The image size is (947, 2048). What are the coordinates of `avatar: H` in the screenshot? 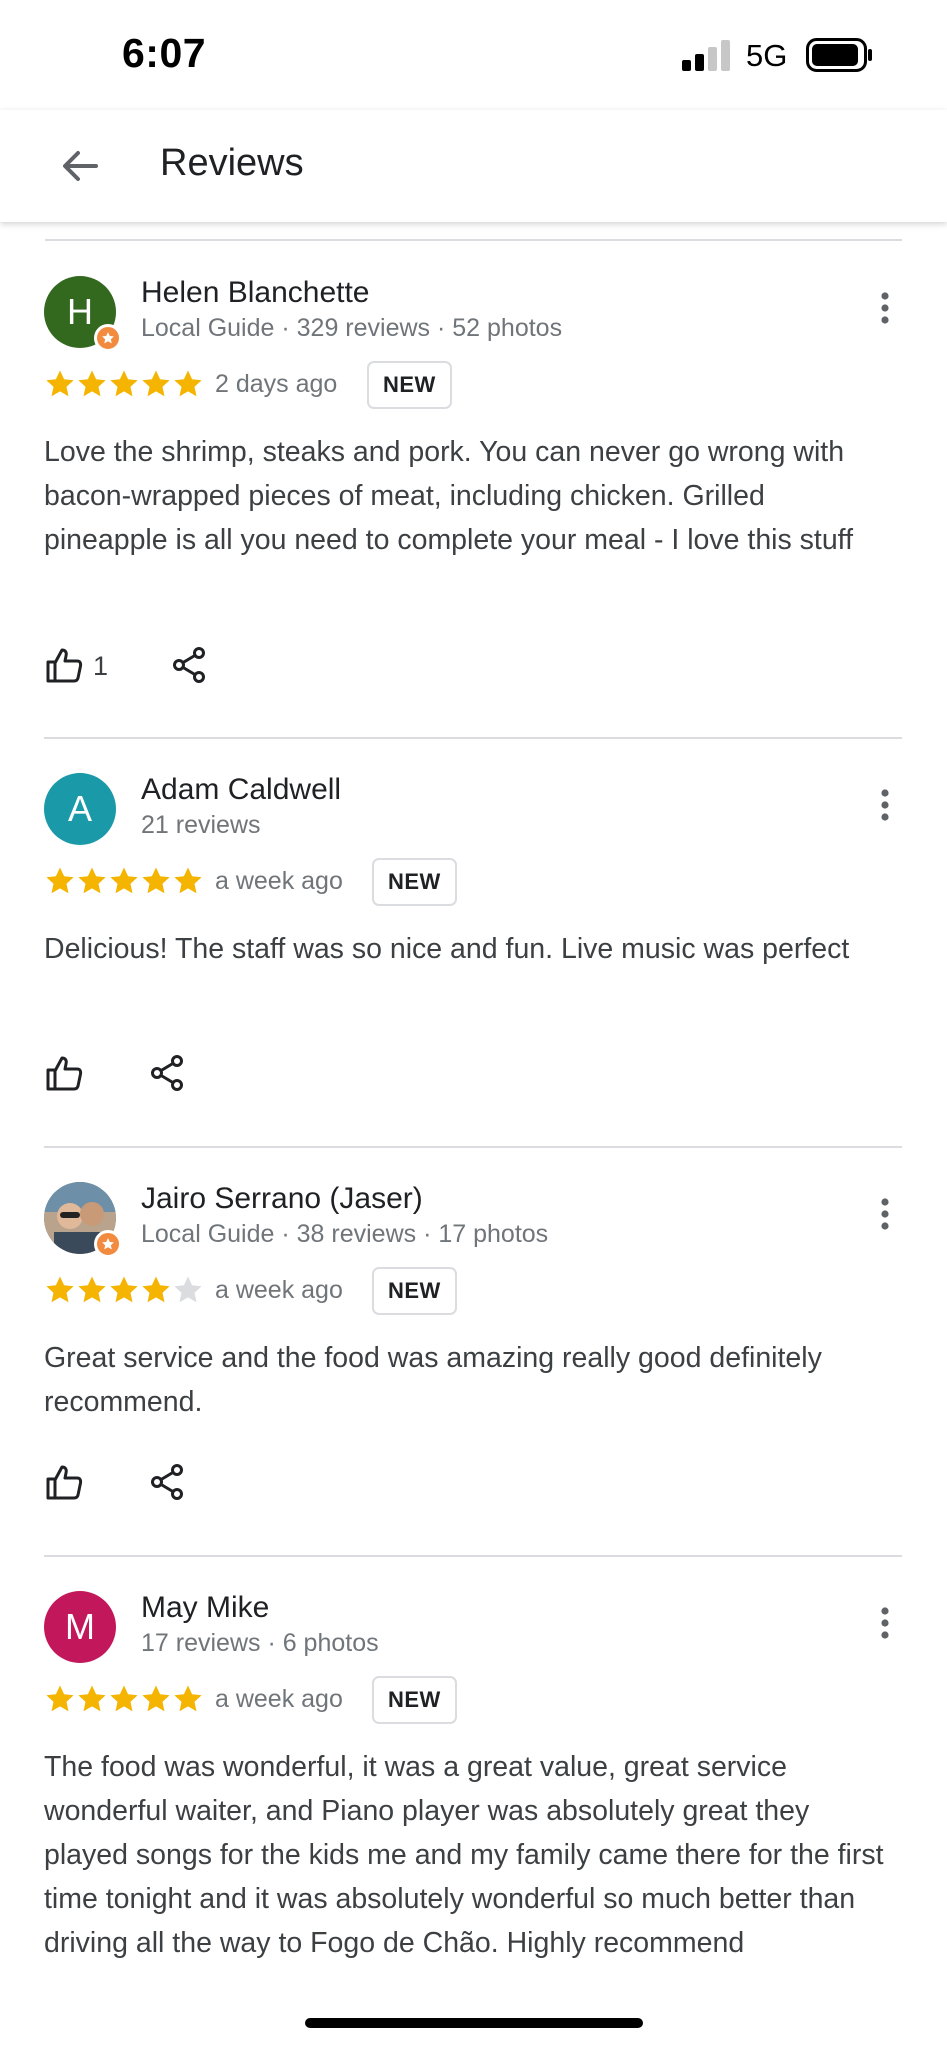 It's located at (83, 314).